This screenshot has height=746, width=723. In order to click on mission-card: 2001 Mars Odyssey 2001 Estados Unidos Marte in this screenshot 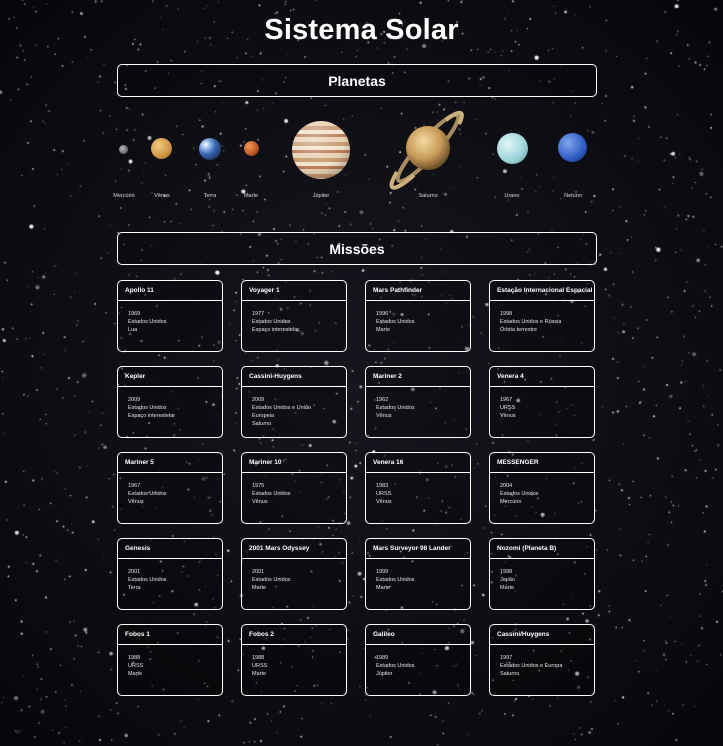, I will do `click(294, 574)`.